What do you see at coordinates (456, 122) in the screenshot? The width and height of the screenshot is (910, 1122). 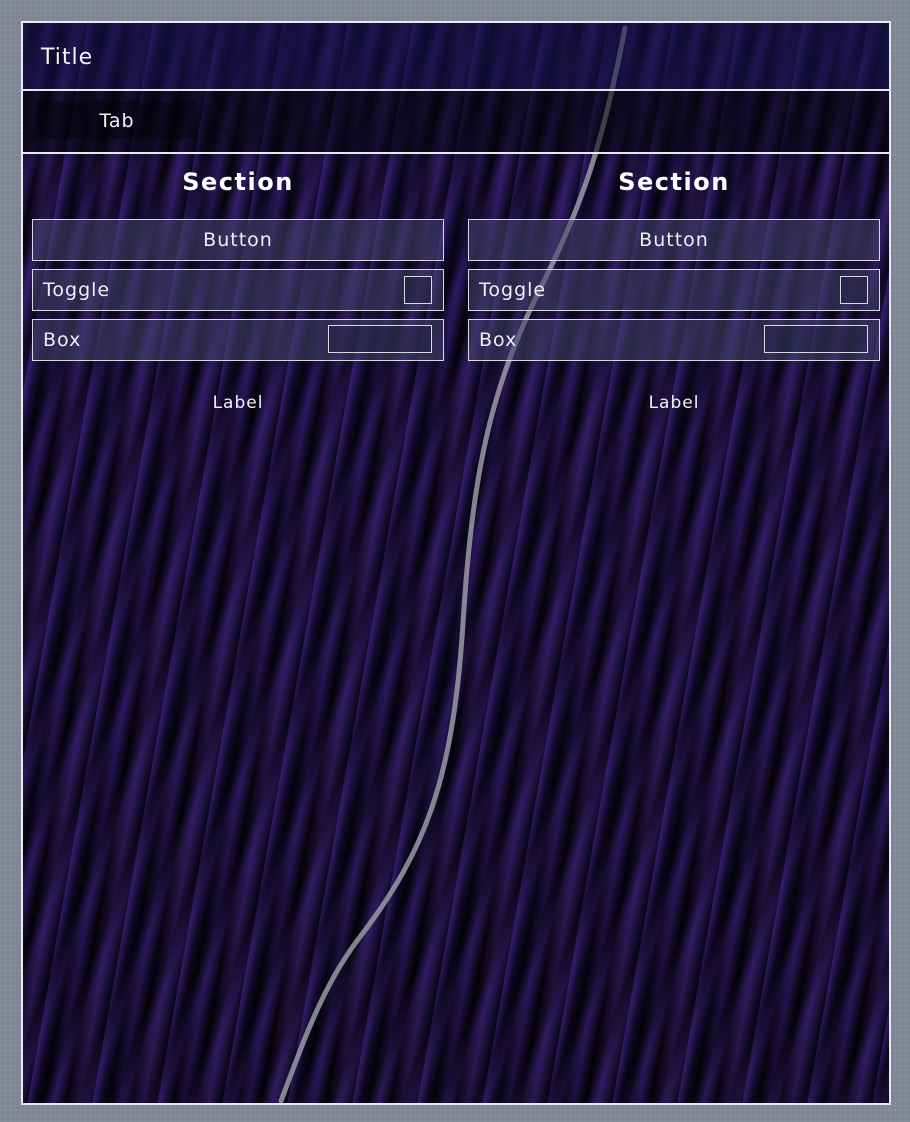 I see `tab-bar: Tab` at bounding box center [456, 122].